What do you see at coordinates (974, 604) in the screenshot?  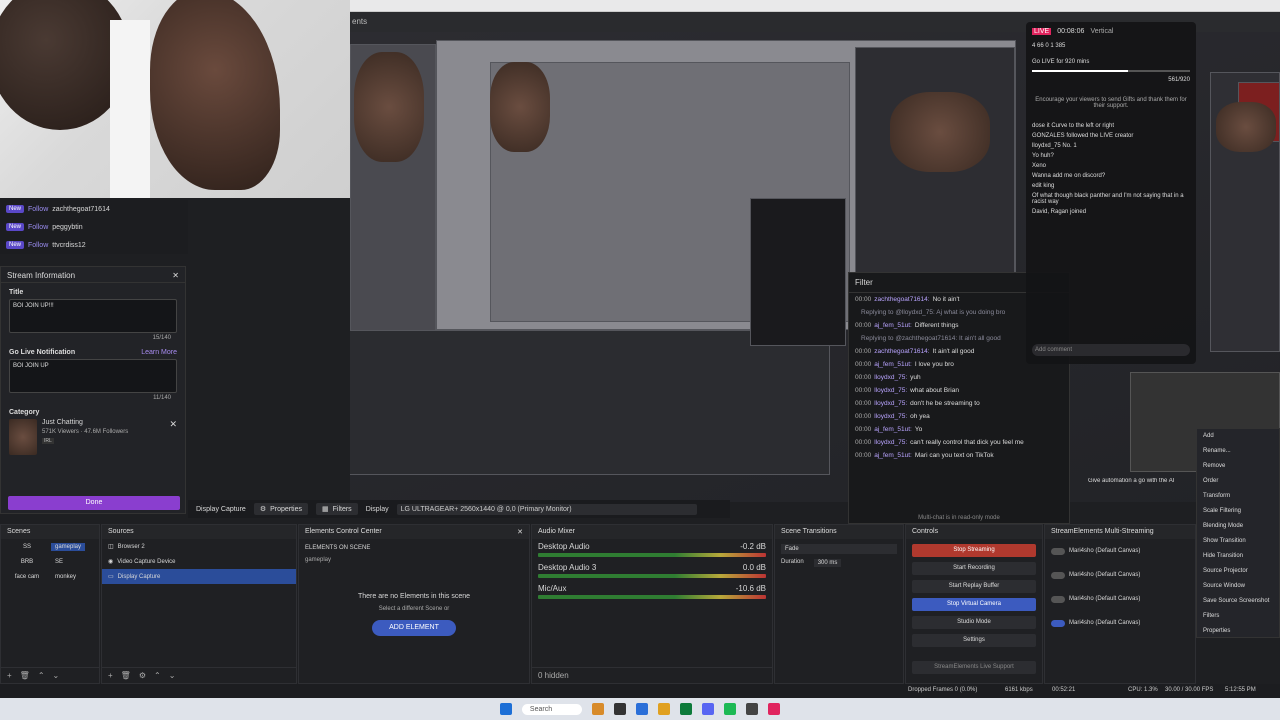 I see `stop-virtual-camera-button: Stop Virtual Camera` at bounding box center [974, 604].